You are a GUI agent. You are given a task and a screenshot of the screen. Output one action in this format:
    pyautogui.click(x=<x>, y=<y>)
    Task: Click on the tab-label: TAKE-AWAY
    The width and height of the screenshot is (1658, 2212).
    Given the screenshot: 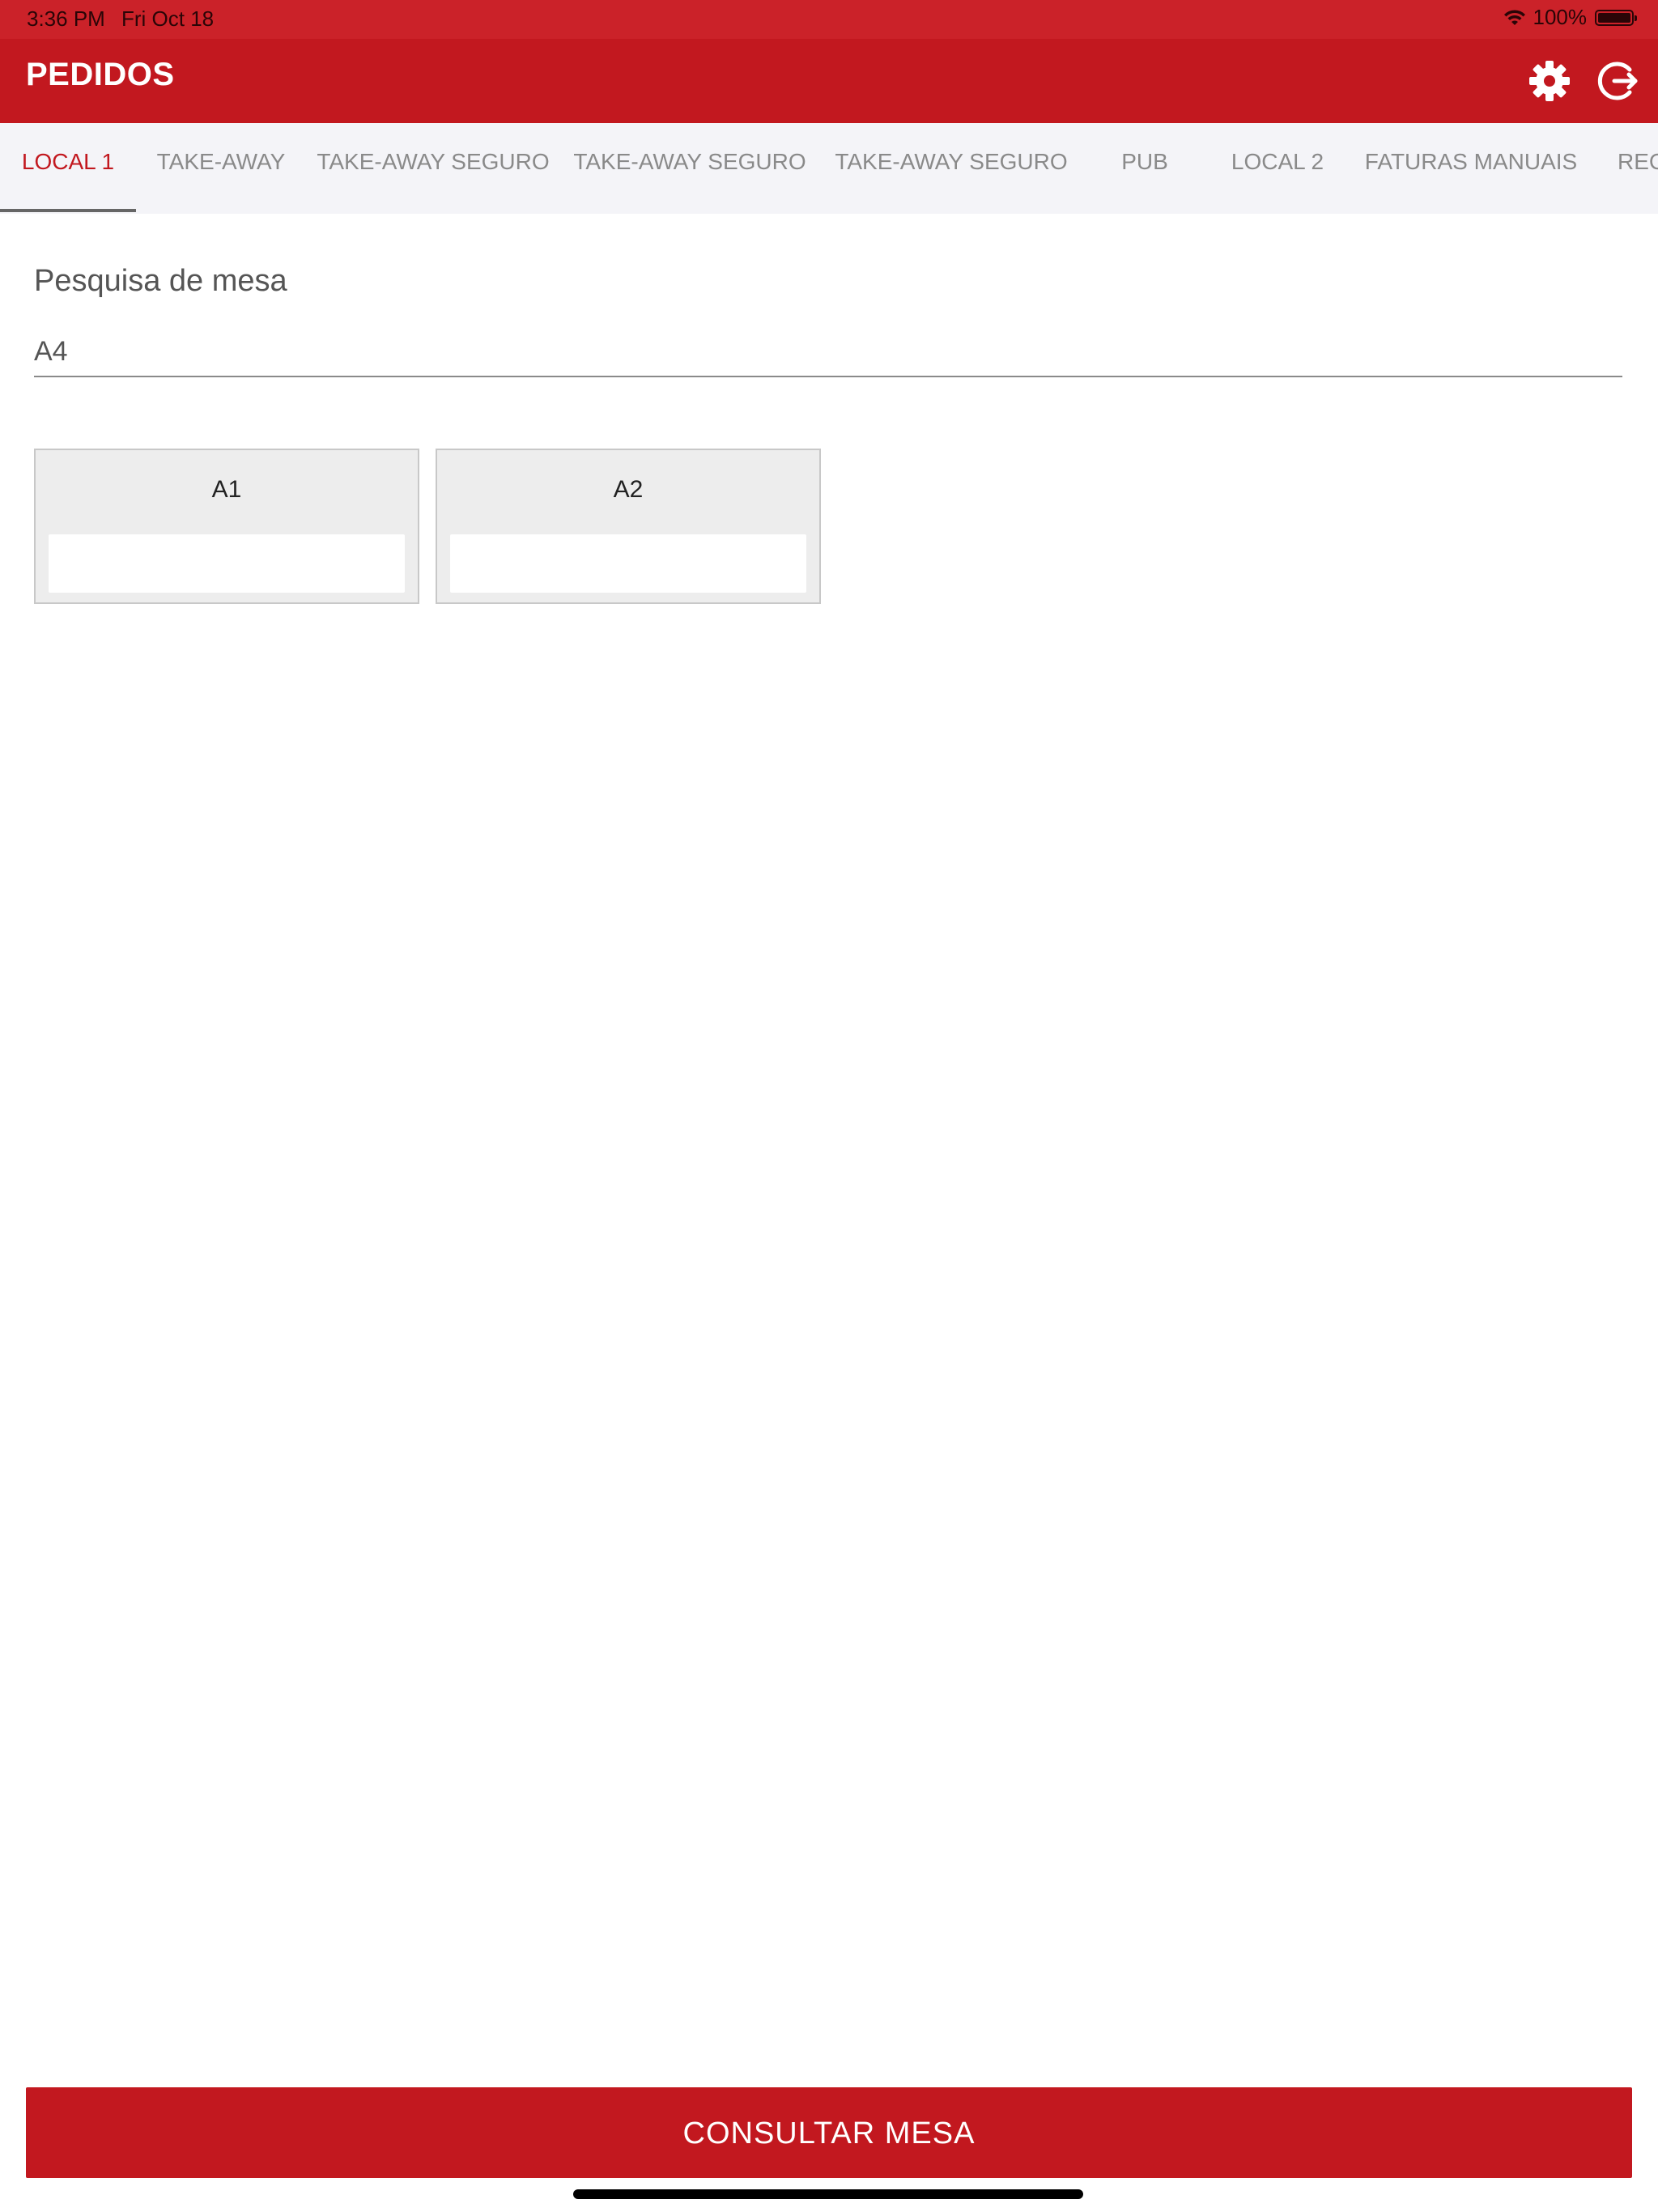 What is the action you would take?
    pyautogui.click(x=221, y=162)
    